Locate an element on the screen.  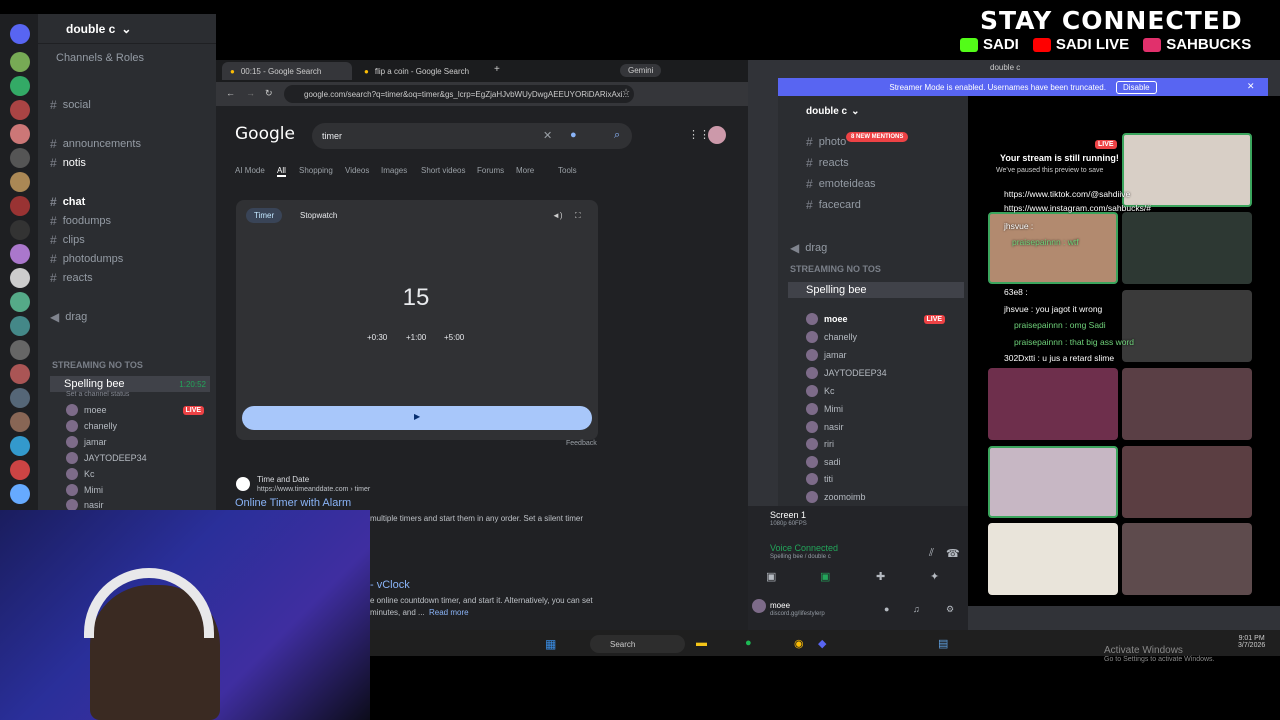
reload-icon: ↻ is located at coordinates (269, 93).